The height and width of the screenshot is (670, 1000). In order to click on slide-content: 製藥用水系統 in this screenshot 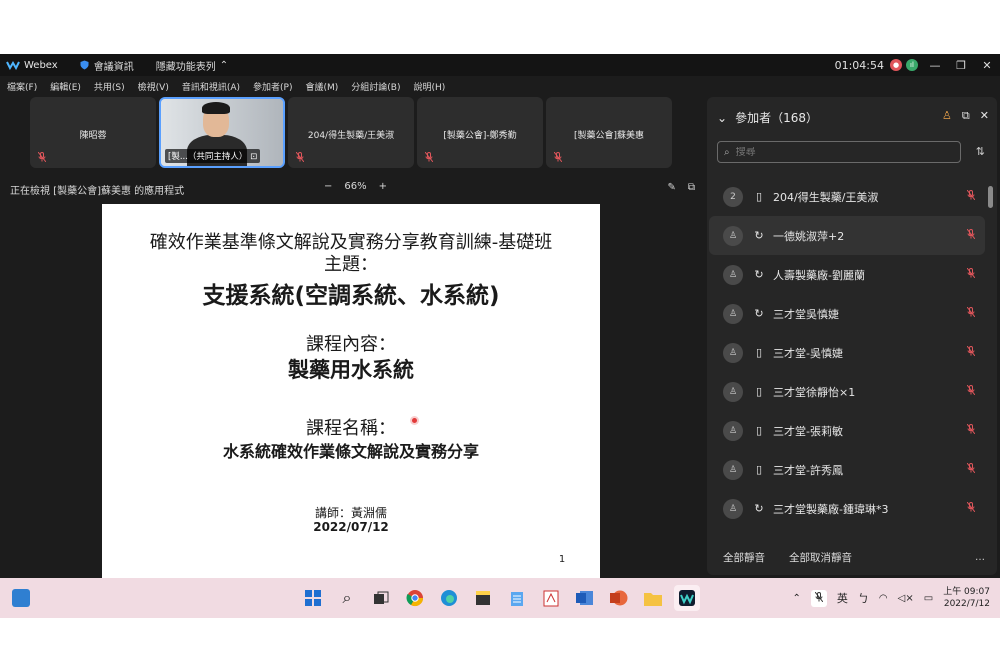, I will do `click(351, 370)`.